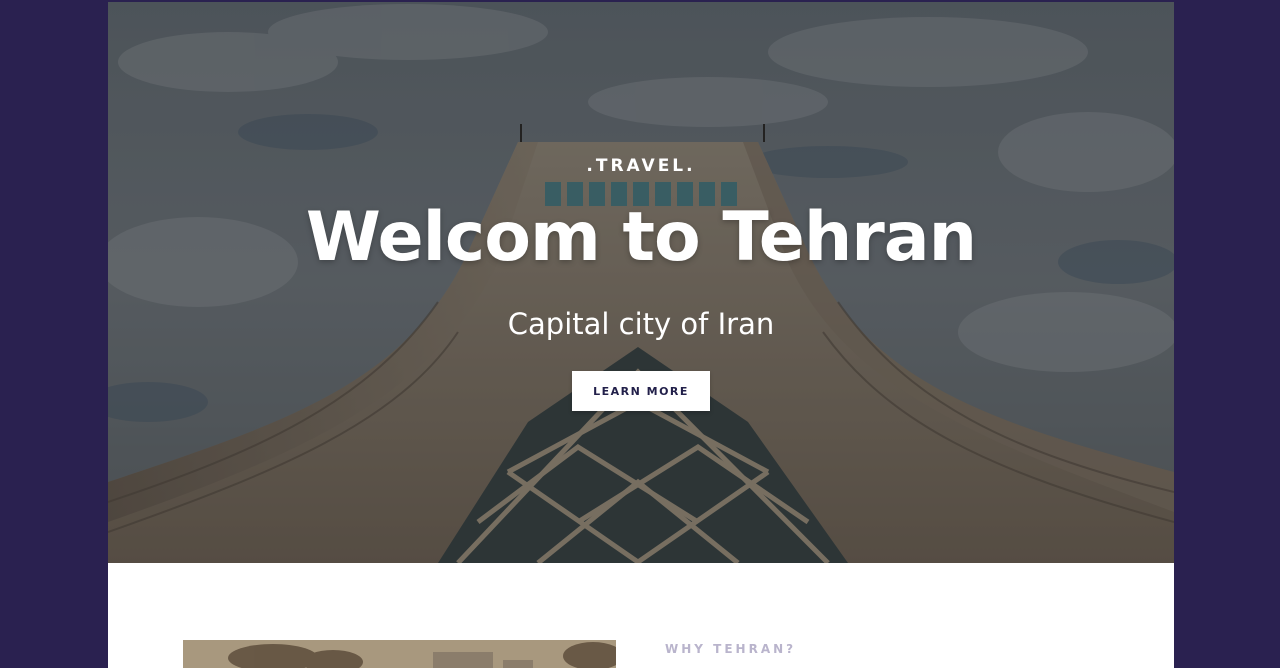  Describe the element at coordinates (641, 237) in the screenshot. I see `hero-title: Welcom to Tehran` at that location.